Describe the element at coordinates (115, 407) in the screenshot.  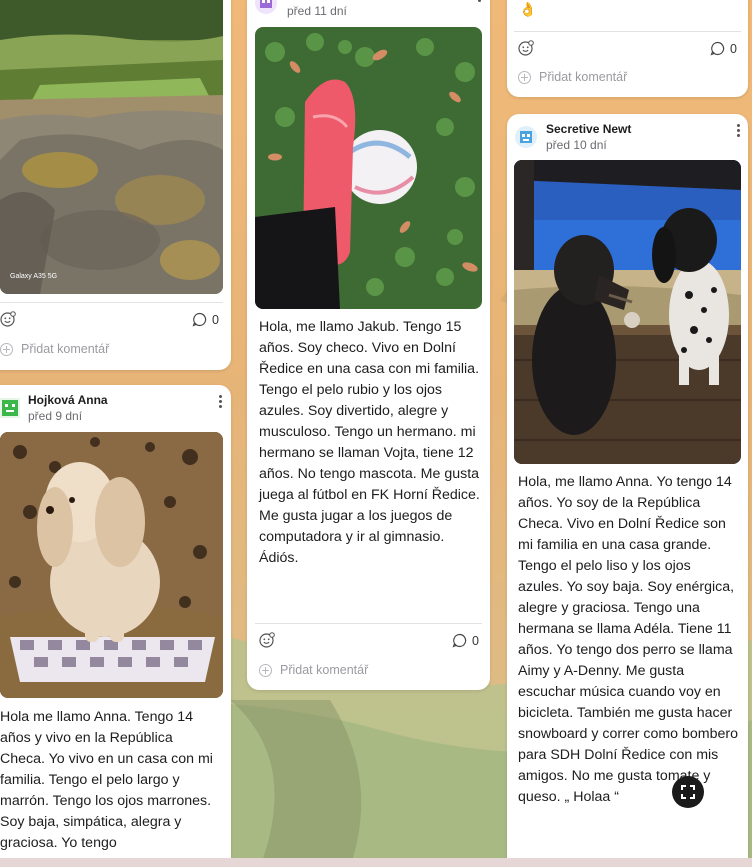
I see `post-header: Hojková Anna před 9 dní` at that location.